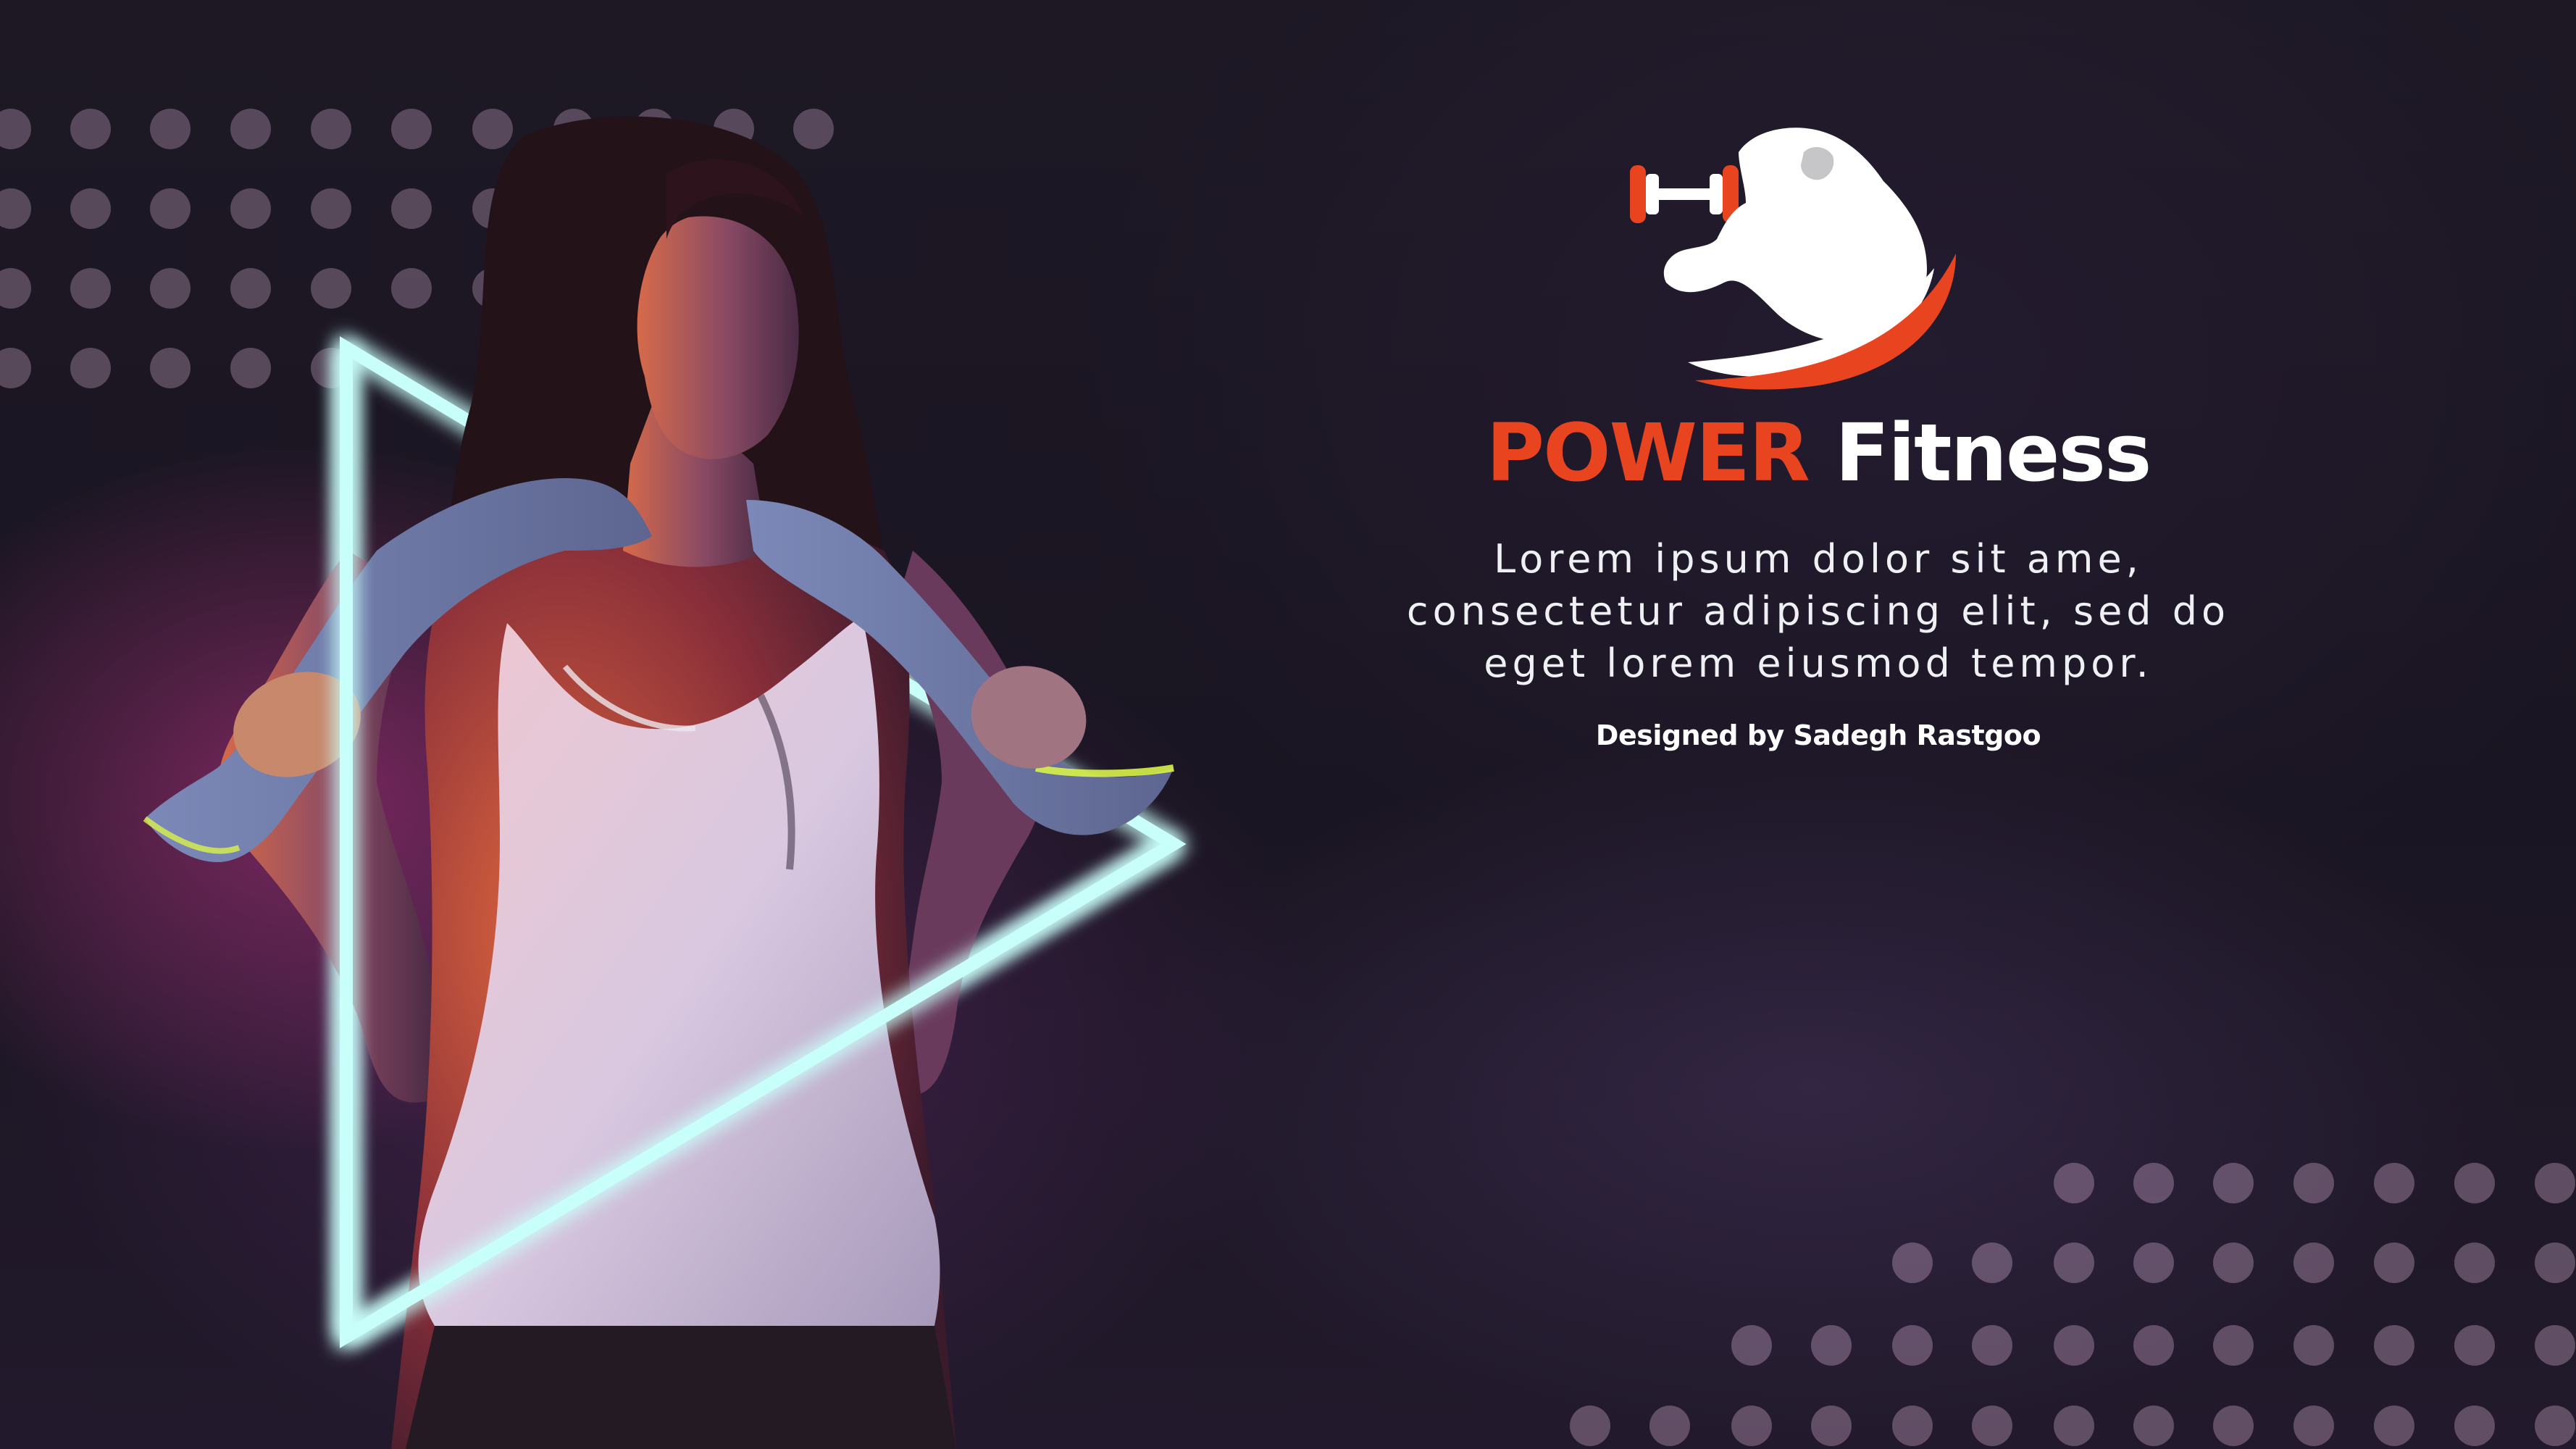 The height and width of the screenshot is (1449, 2576). I want to click on description-line: eget lorem eiusmod tempor., so click(1818, 663).